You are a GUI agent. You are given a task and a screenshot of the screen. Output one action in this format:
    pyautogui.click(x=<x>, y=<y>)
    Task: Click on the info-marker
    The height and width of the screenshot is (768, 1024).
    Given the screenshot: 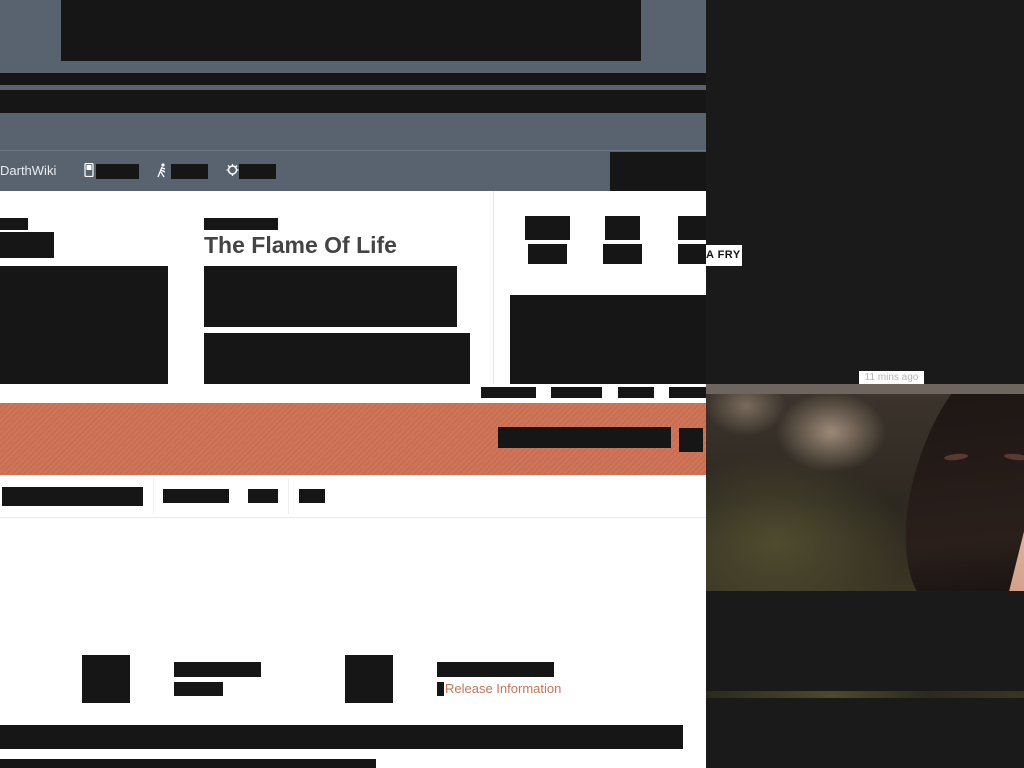 What is the action you would take?
    pyautogui.click(x=440, y=689)
    